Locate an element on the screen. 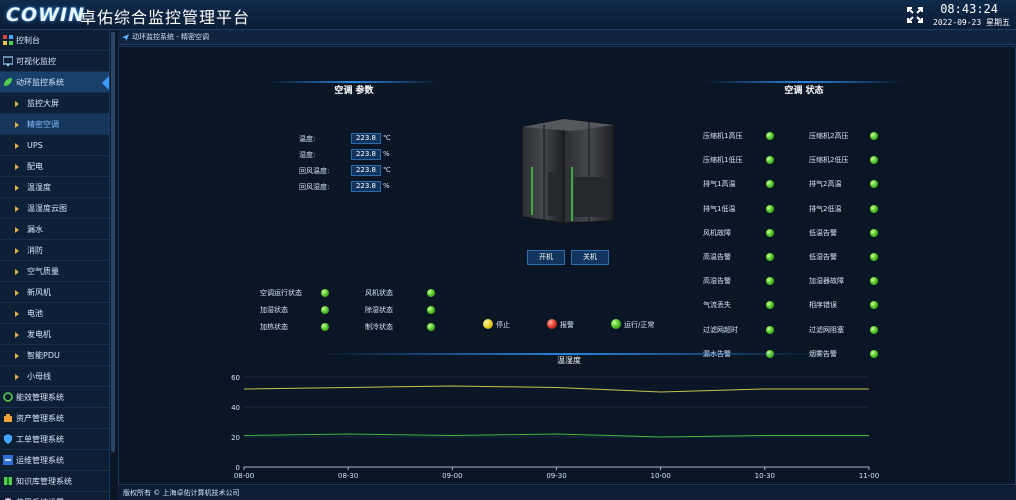 The image size is (1016, 500). sidebar-item-20: 运维管理系统 is located at coordinates (54, 460).